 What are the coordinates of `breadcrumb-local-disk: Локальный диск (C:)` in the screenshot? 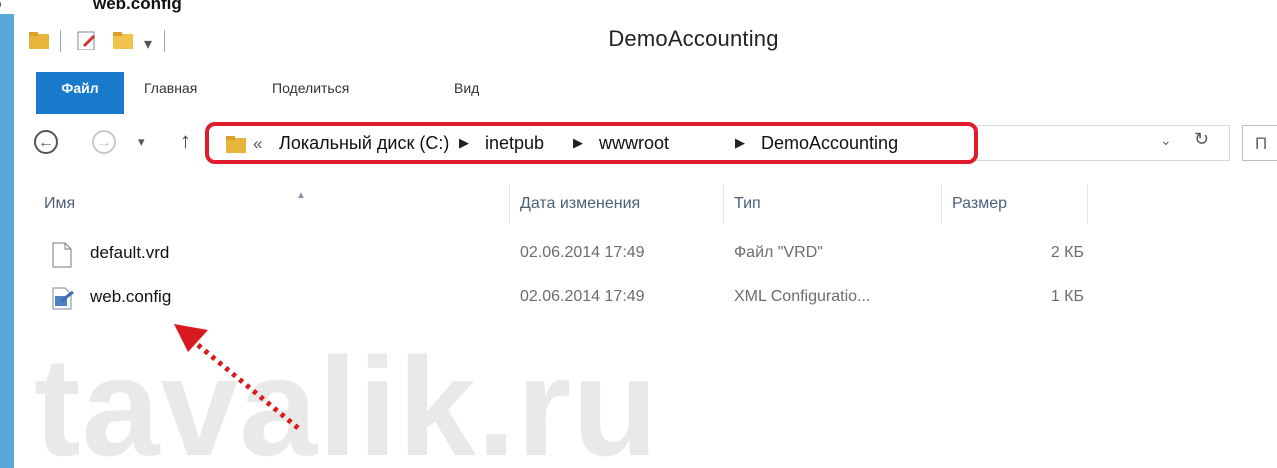 It's located at (364, 143).